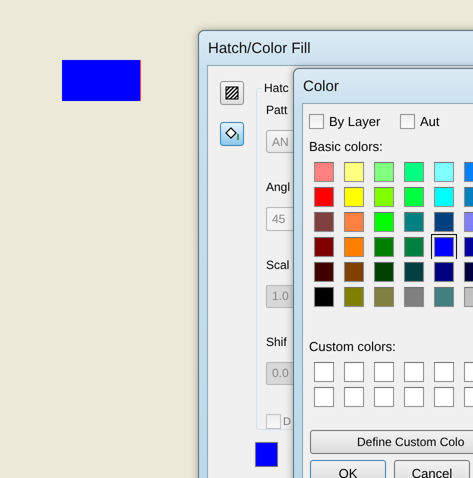  I want to click on checkbox-label: By Layer, so click(354, 121).